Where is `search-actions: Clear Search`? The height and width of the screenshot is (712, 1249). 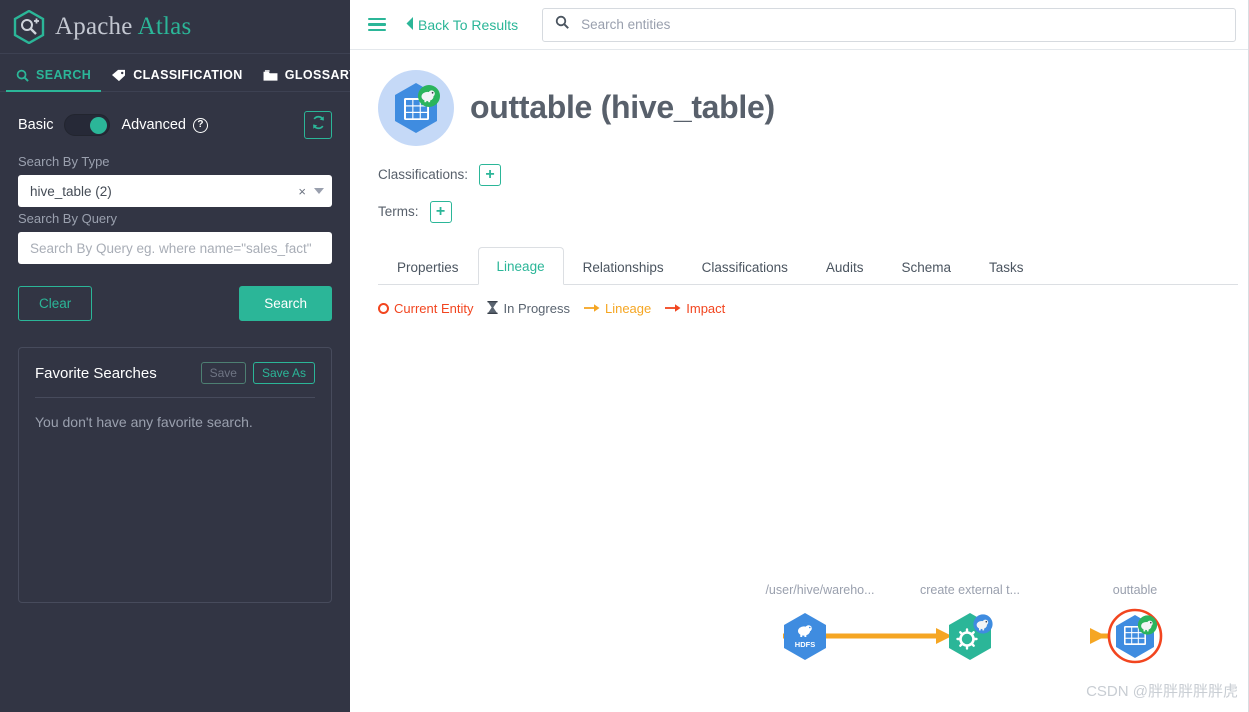 search-actions: Clear Search is located at coordinates (175, 303).